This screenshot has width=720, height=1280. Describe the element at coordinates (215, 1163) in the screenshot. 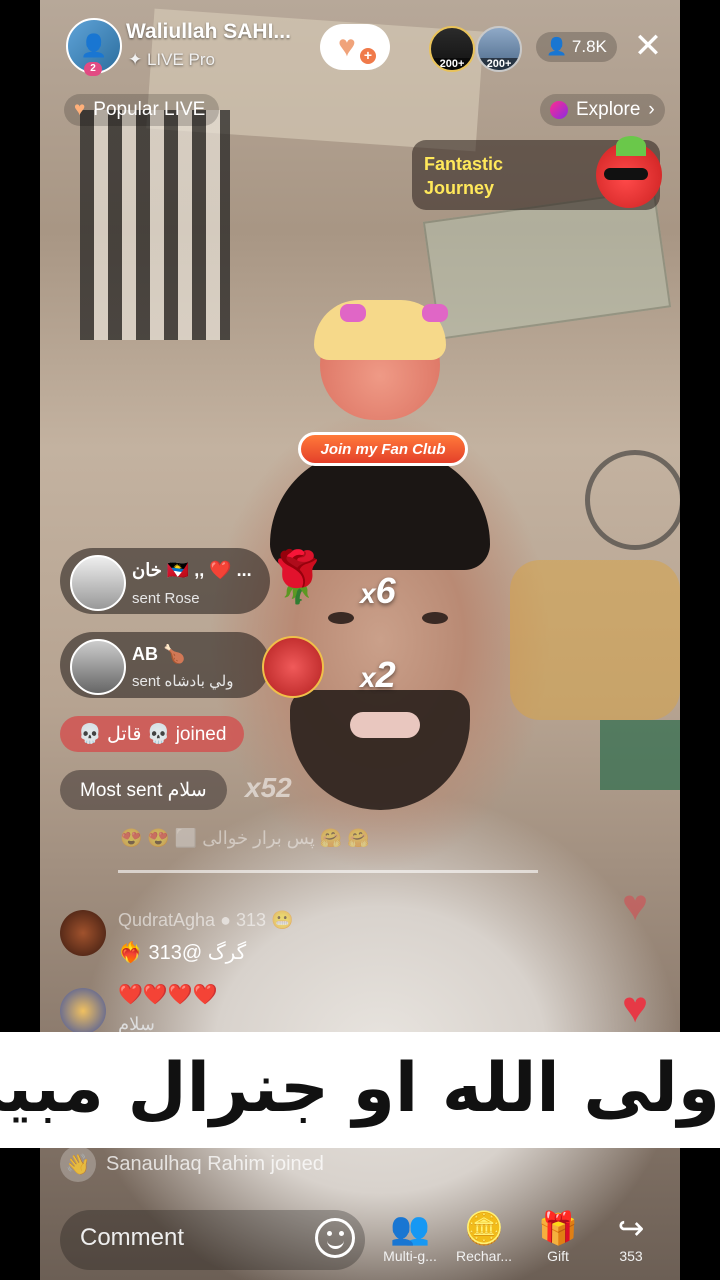

I see `join-notice-text: Sanaulhaq Rahim joined` at that location.